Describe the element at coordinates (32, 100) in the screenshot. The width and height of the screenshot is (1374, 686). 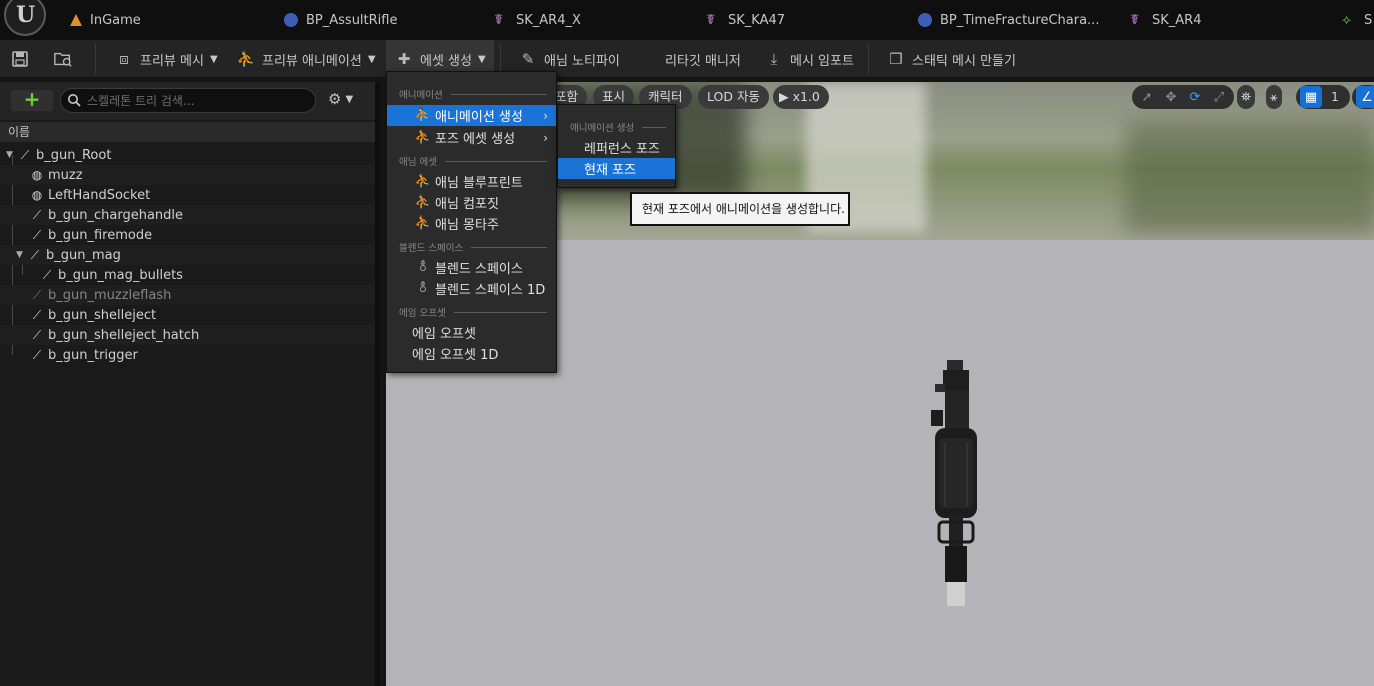
I see `add-socket-button: +` at that location.